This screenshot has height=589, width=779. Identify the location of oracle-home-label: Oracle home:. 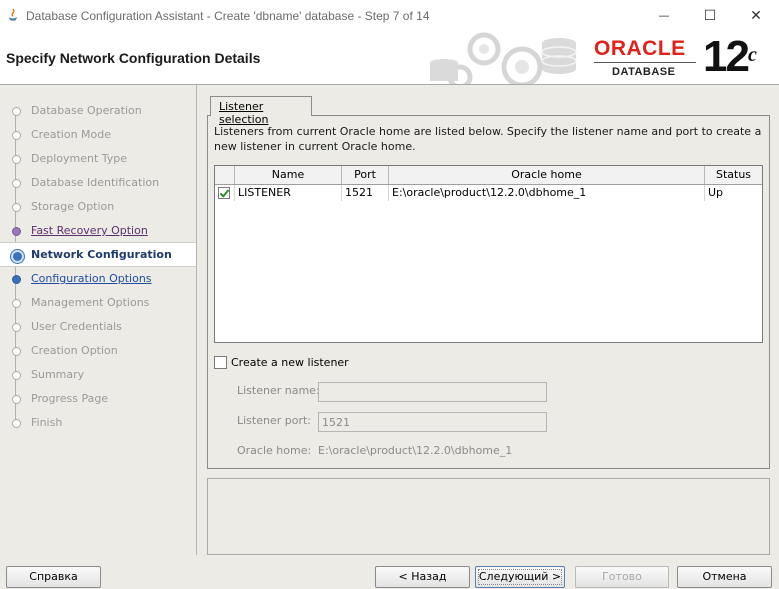
(274, 450).